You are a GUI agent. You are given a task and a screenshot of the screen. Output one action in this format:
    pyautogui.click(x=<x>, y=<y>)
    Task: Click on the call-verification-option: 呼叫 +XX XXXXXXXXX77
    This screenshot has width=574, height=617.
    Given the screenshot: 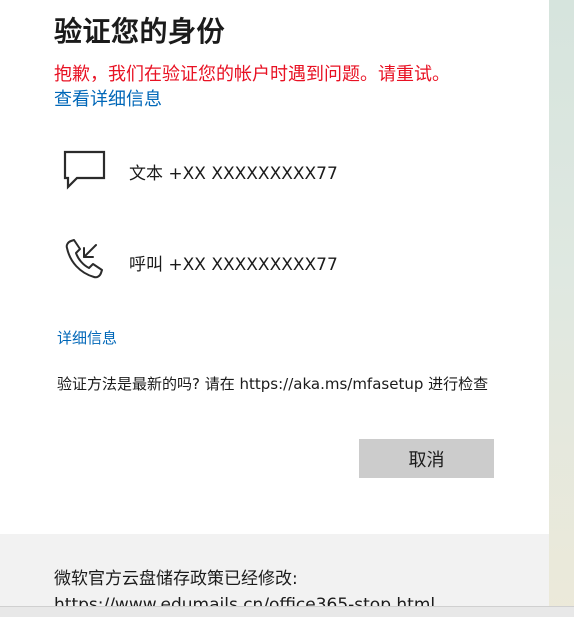 What is the action you would take?
    pyautogui.click(x=278, y=261)
    